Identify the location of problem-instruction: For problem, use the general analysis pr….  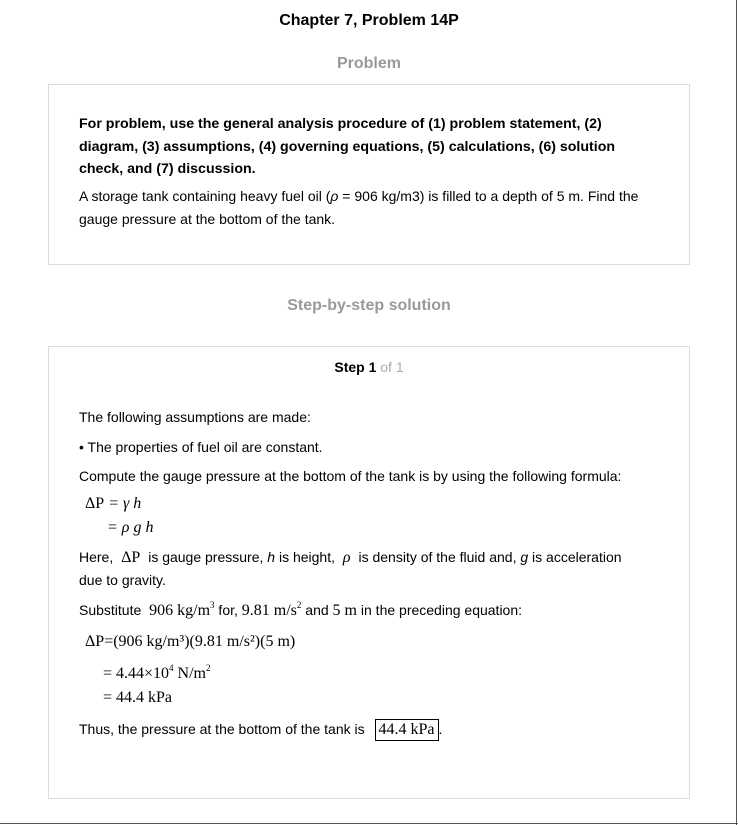
(347, 146).